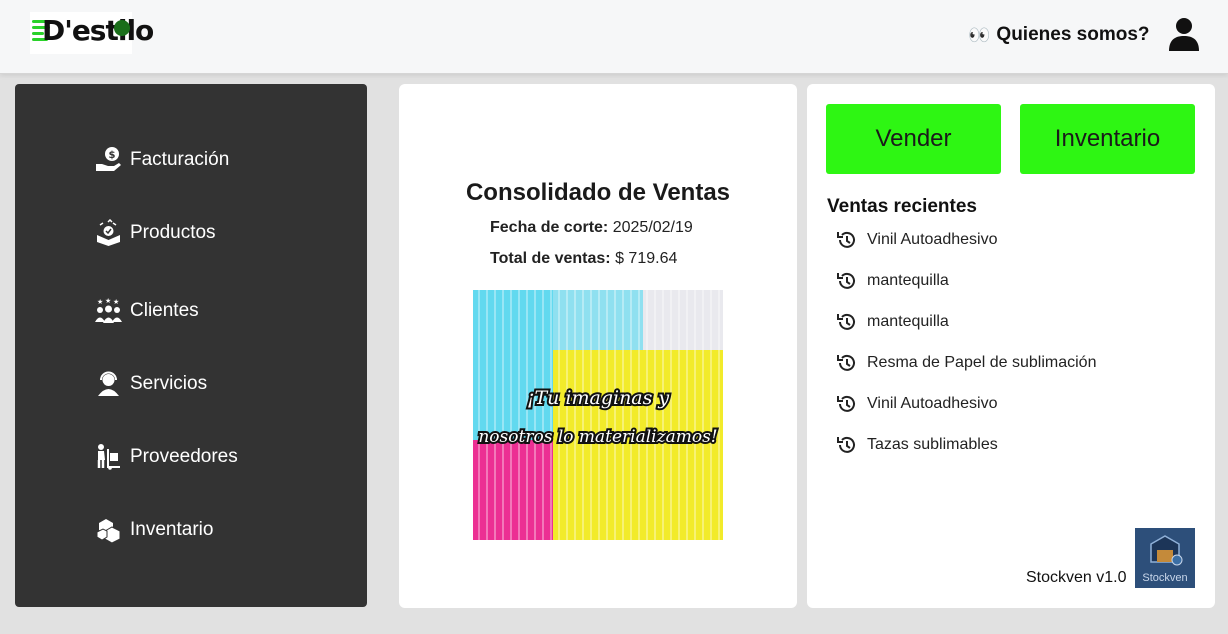  Describe the element at coordinates (108, 457) in the screenshot. I see `supplier-dolly-icon` at that location.